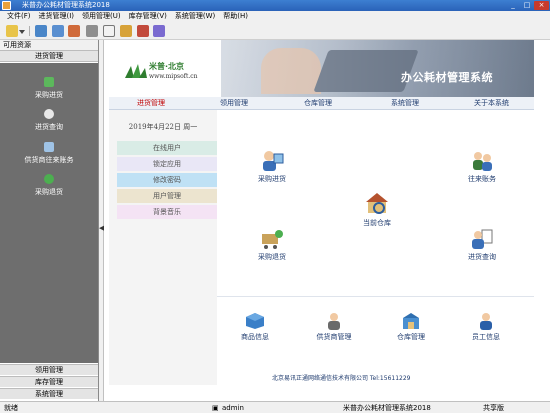 The image size is (550, 414). I want to click on warehouse-box-icon, so click(411, 321).